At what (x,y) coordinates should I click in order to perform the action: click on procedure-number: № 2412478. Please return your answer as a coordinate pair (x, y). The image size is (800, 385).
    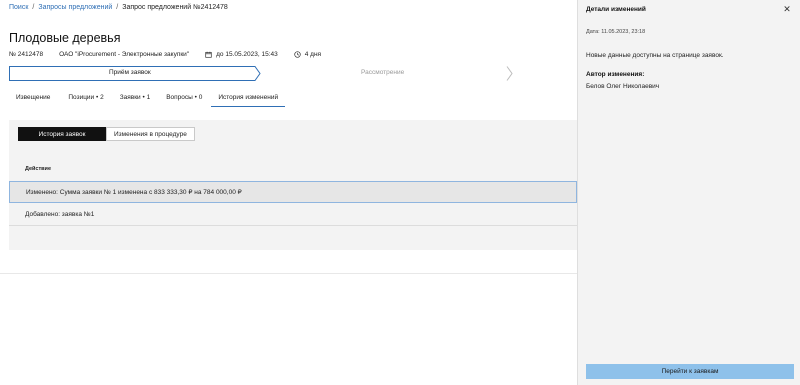
    Looking at the image, I should click on (26, 54).